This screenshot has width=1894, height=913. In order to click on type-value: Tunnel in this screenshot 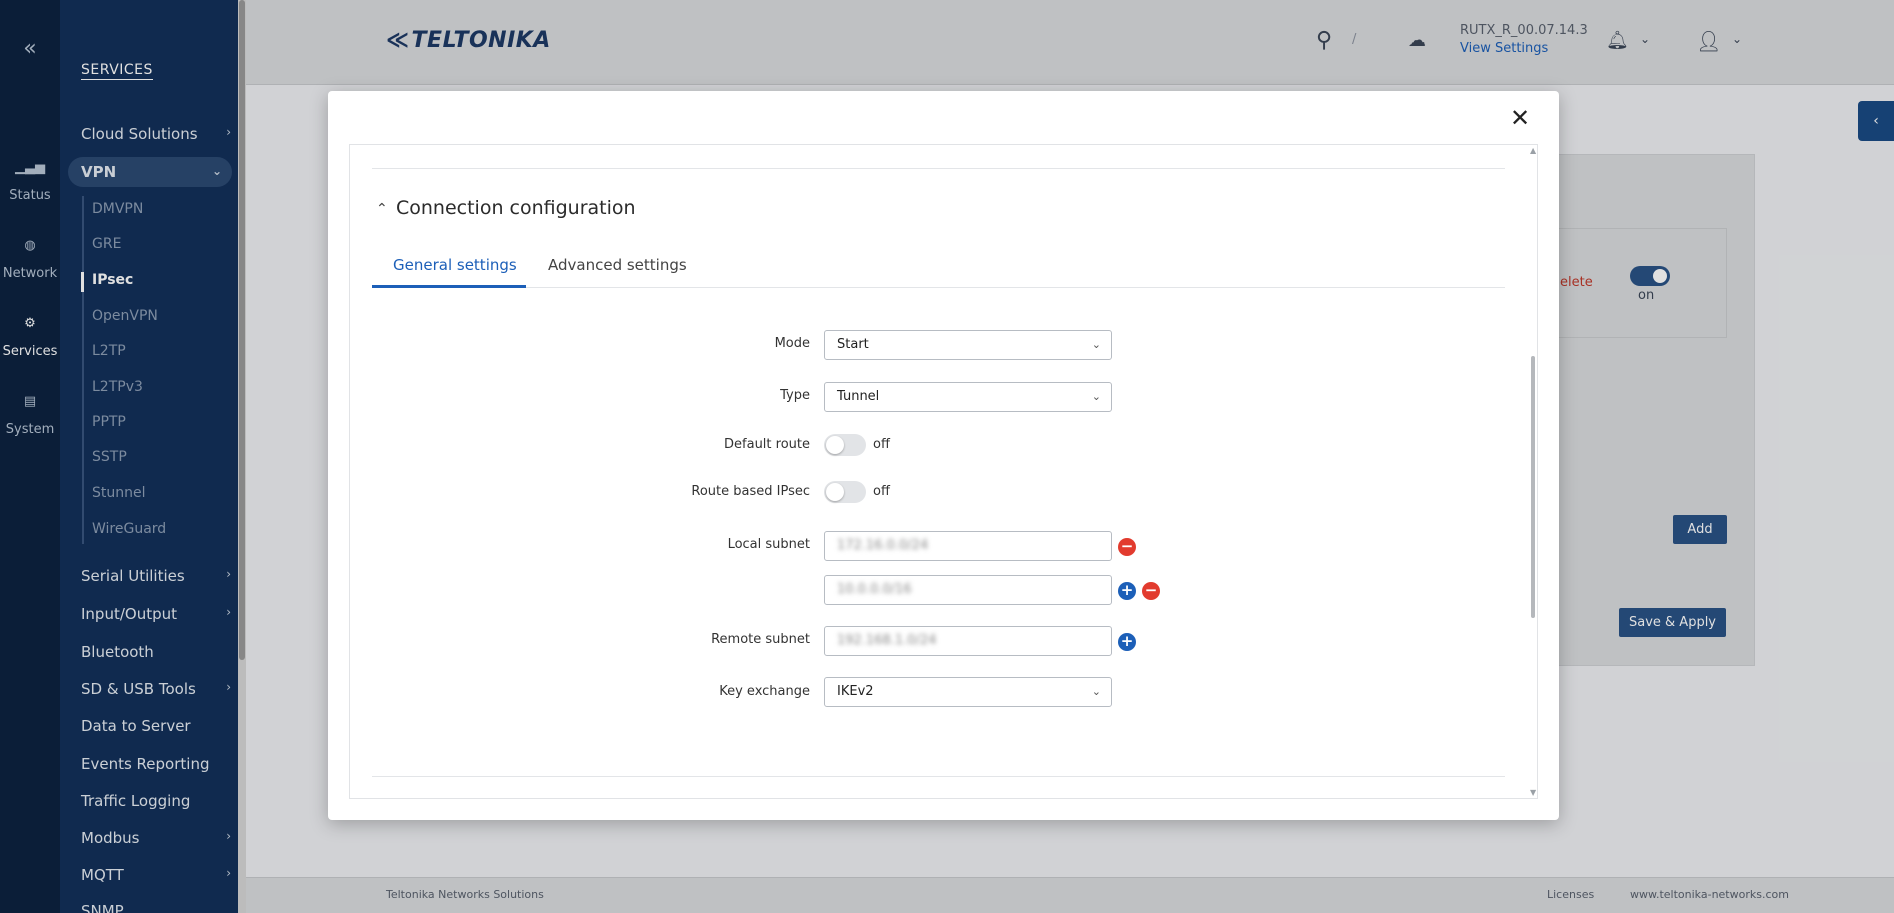, I will do `click(858, 396)`.